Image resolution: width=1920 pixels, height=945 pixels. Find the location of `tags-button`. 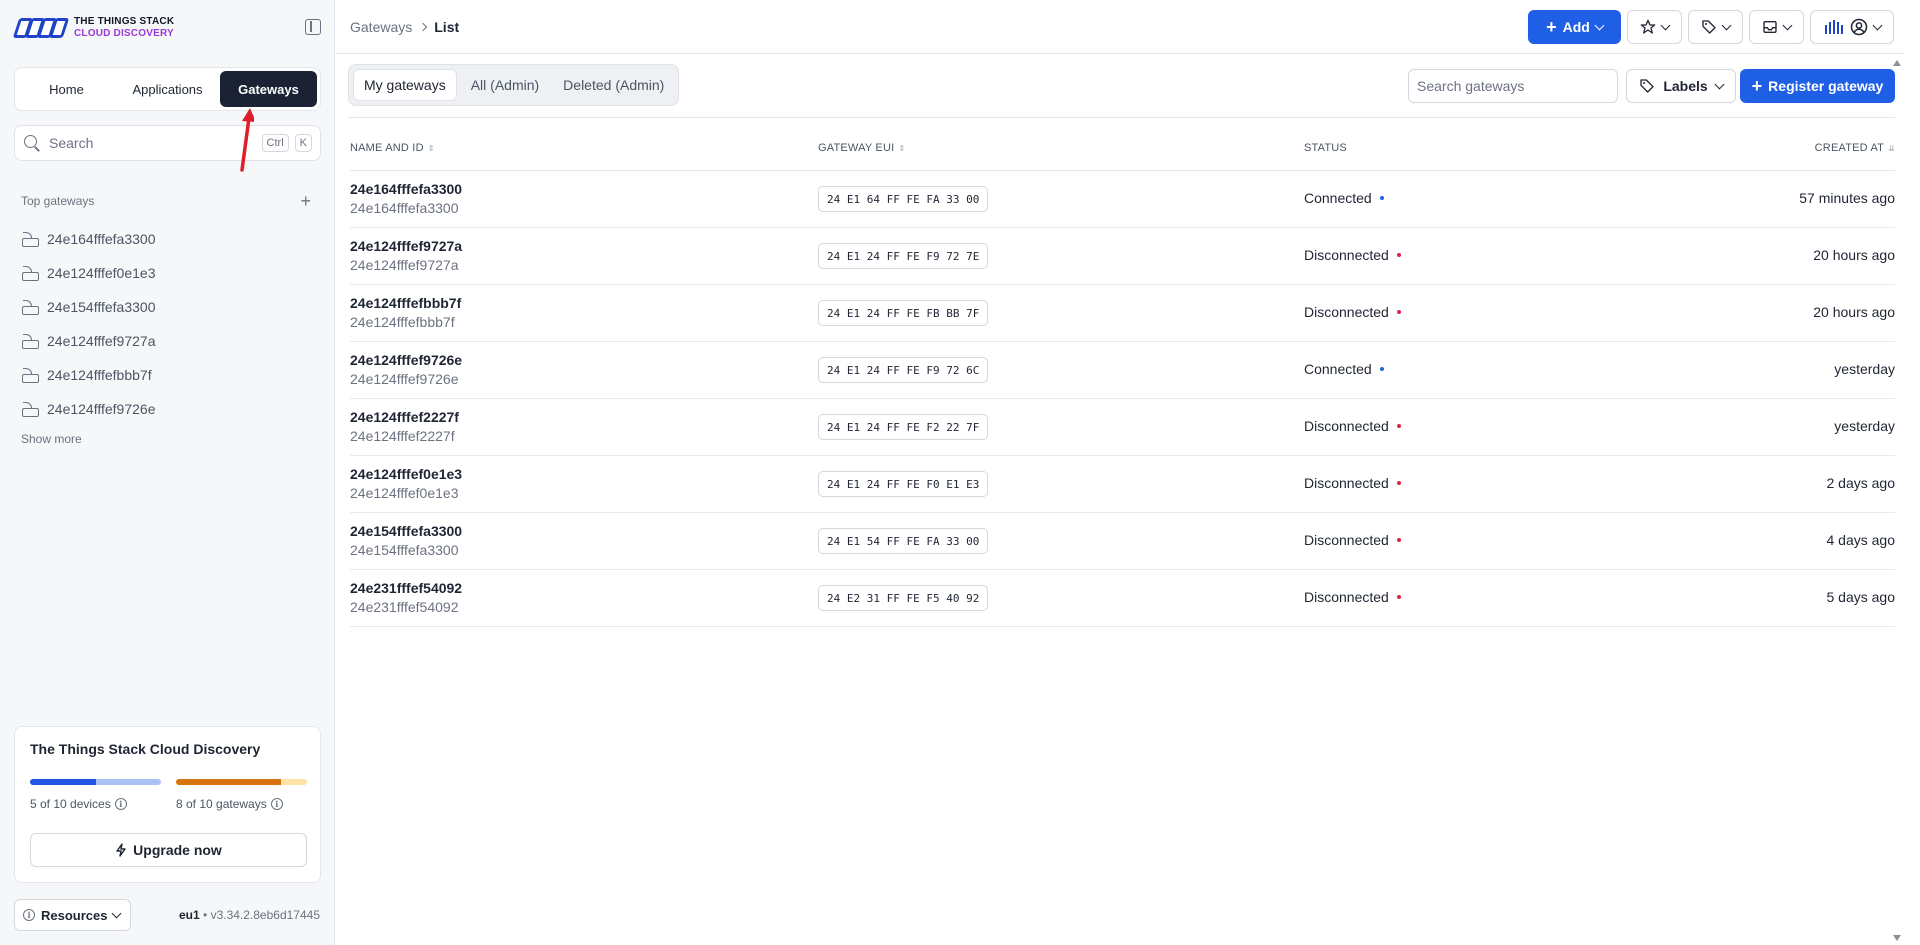

tags-button is located at coordinates (1715, 27).